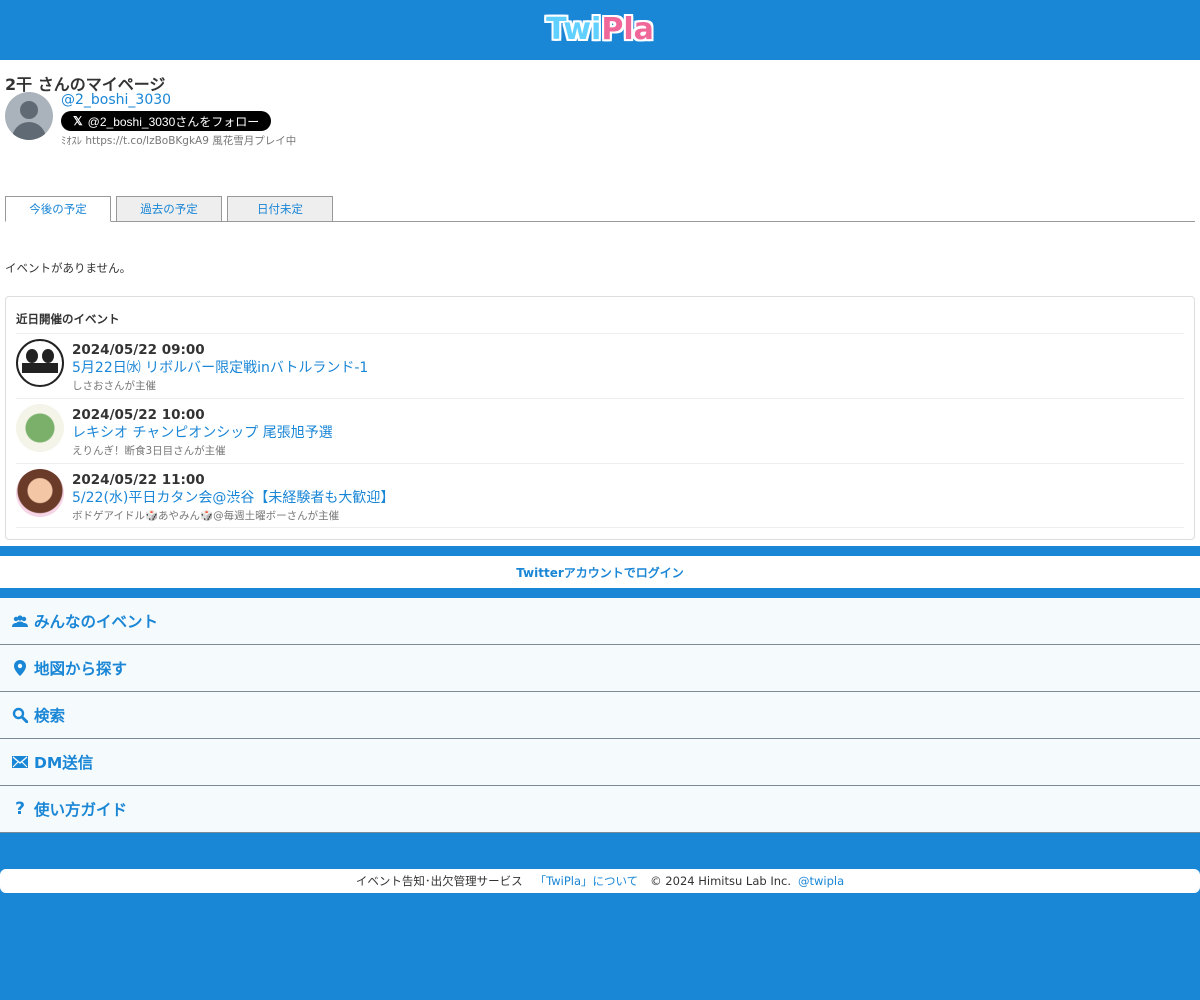 This screenshot has height=1000, width=1200. I want to click on twitter-login-link: Twitterアカウントでログイン, so click(600, 572).